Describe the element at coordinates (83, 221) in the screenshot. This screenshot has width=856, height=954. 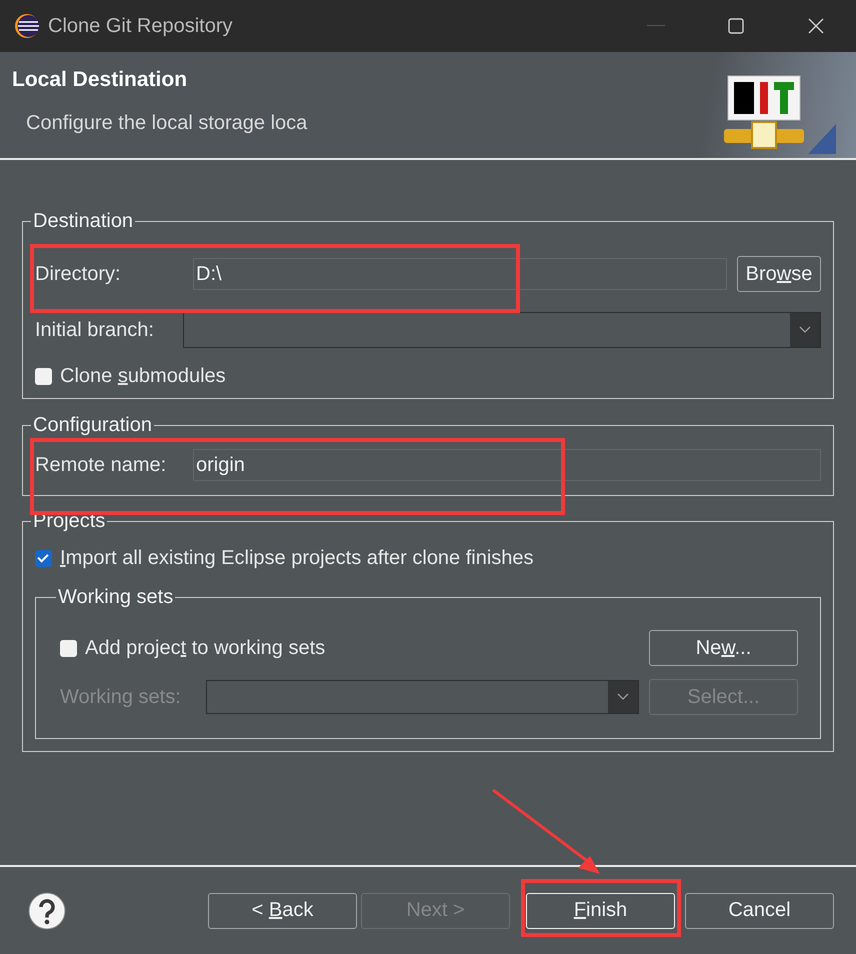
I see `group-title: Destination` at that location.